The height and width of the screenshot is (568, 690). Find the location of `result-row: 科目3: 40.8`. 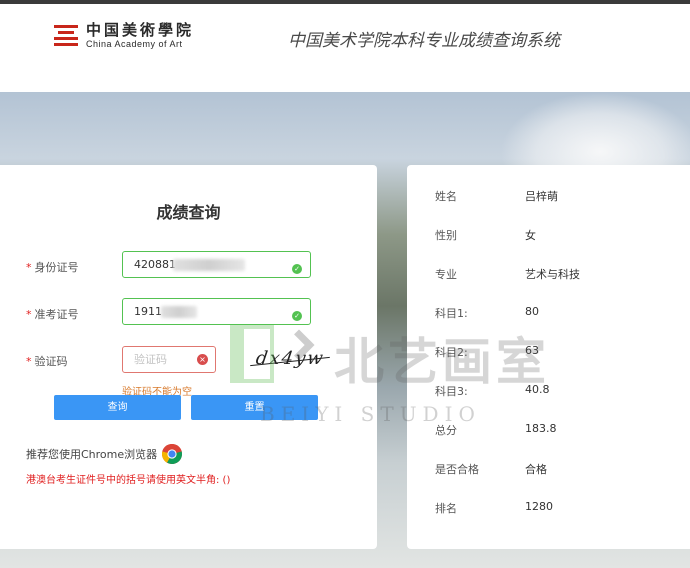

result-row: 科目3: 40.8 is located at coordinates (548, 392).